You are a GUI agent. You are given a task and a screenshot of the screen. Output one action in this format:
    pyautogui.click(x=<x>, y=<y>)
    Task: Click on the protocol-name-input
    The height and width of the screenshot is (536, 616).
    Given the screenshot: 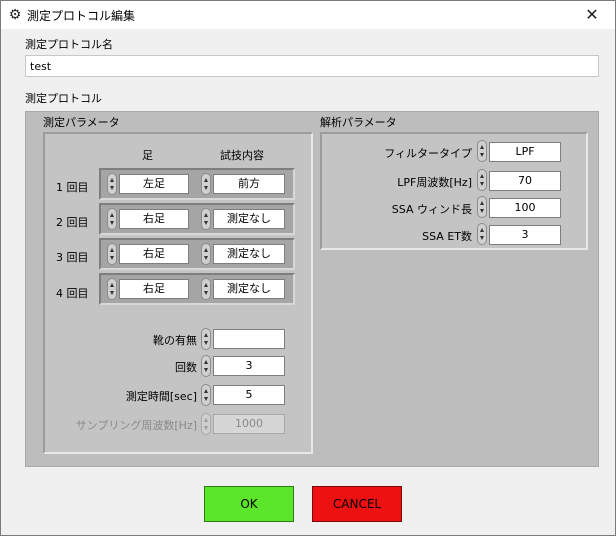 What is the action you would take?
    pyautogui.click(x=312, y=66)
    